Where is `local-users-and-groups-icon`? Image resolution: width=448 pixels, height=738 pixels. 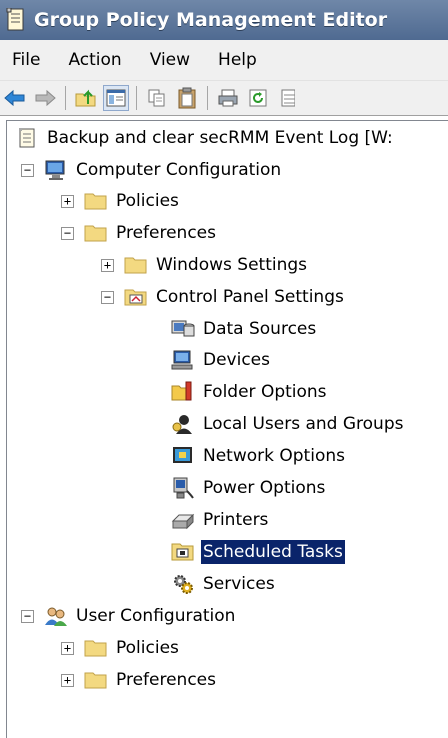 local-users-and-groups-icon is located at coordinates (183, 424).